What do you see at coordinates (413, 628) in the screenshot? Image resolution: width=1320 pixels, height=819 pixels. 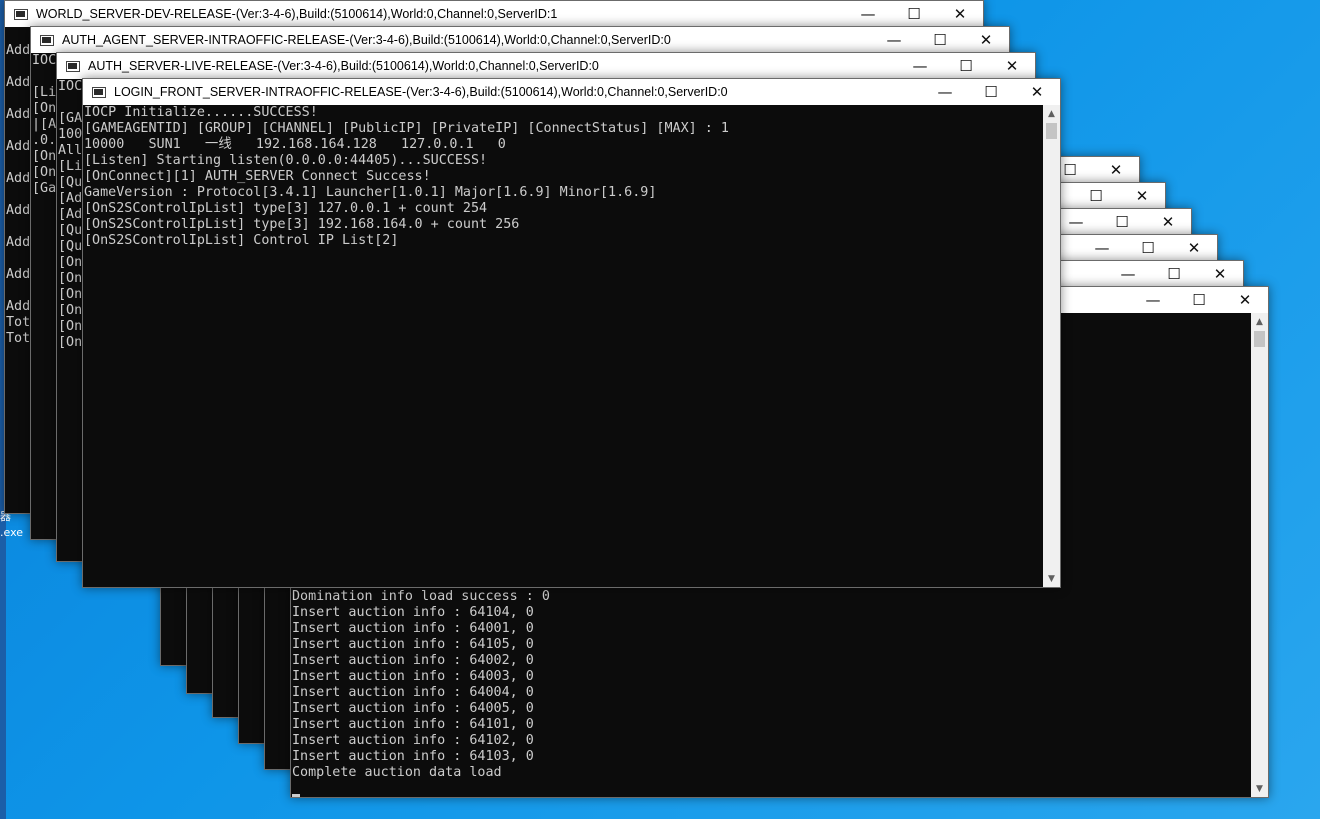 I see `console-line: Insert auction info : 64001, 0` at bounding box center [413, 628].